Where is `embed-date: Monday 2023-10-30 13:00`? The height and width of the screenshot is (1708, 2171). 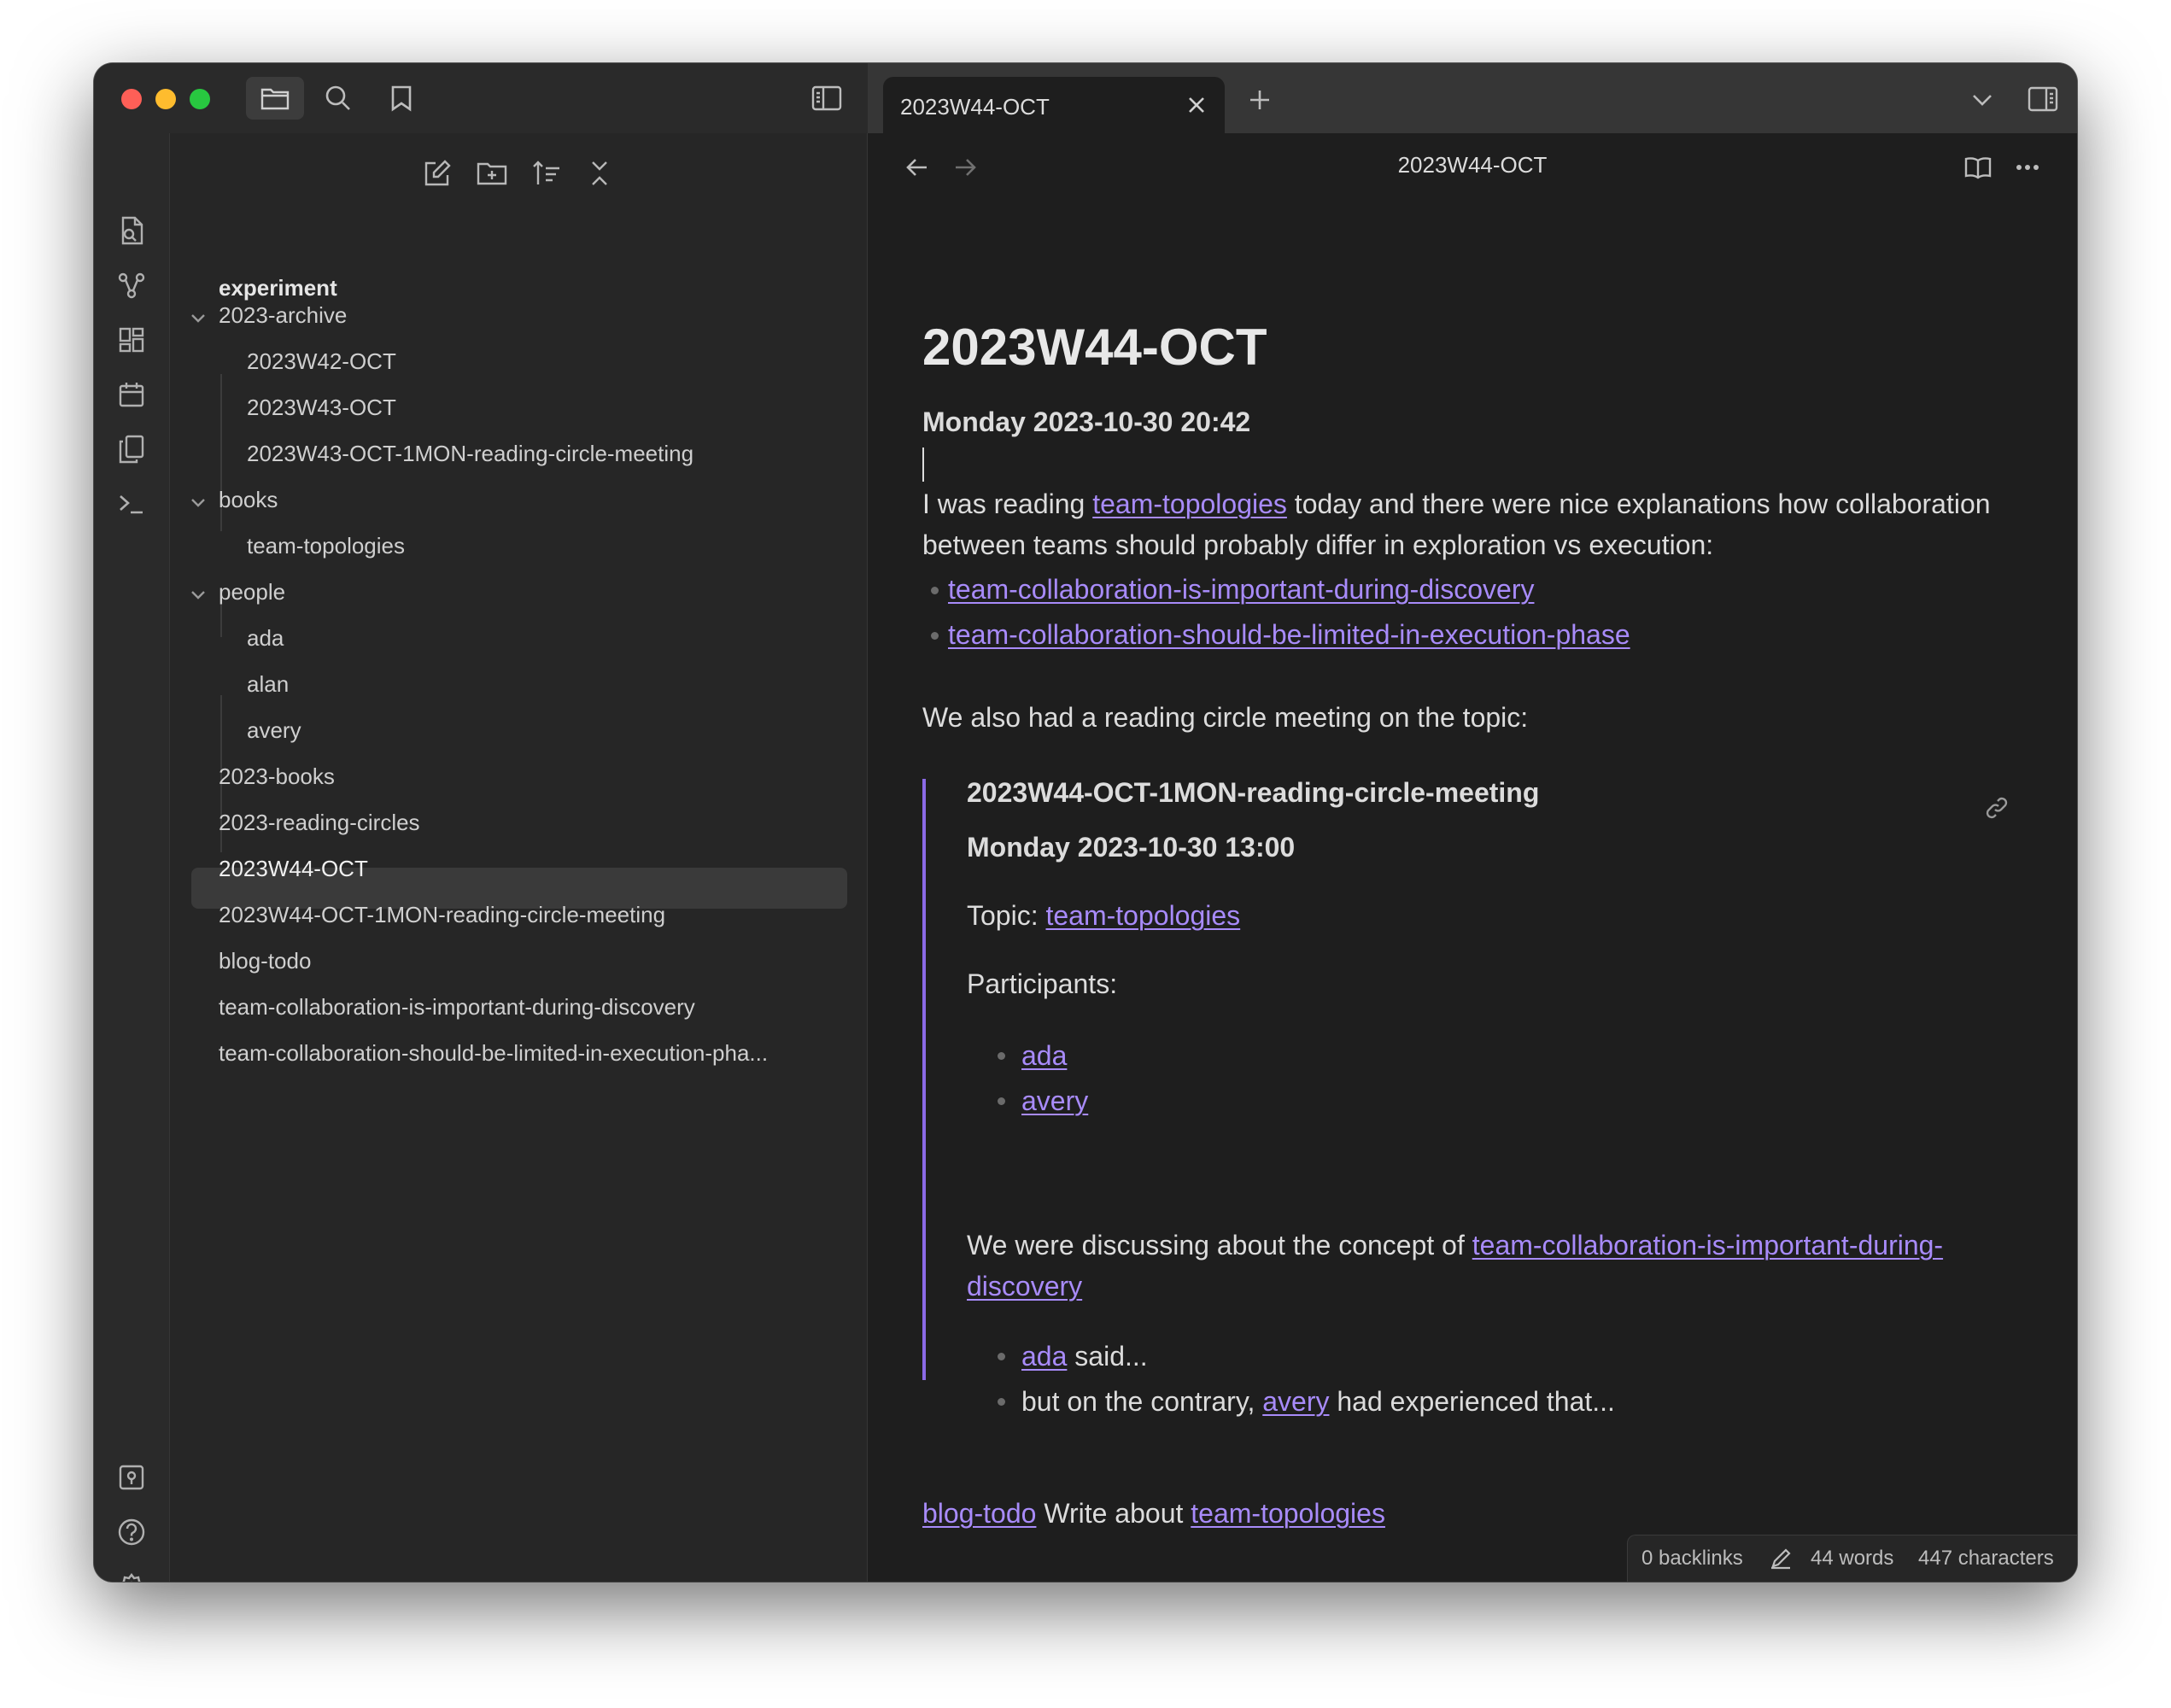
embed-date: Monday 2023-10-30 13:00 is located at coordinates (1131, 847).